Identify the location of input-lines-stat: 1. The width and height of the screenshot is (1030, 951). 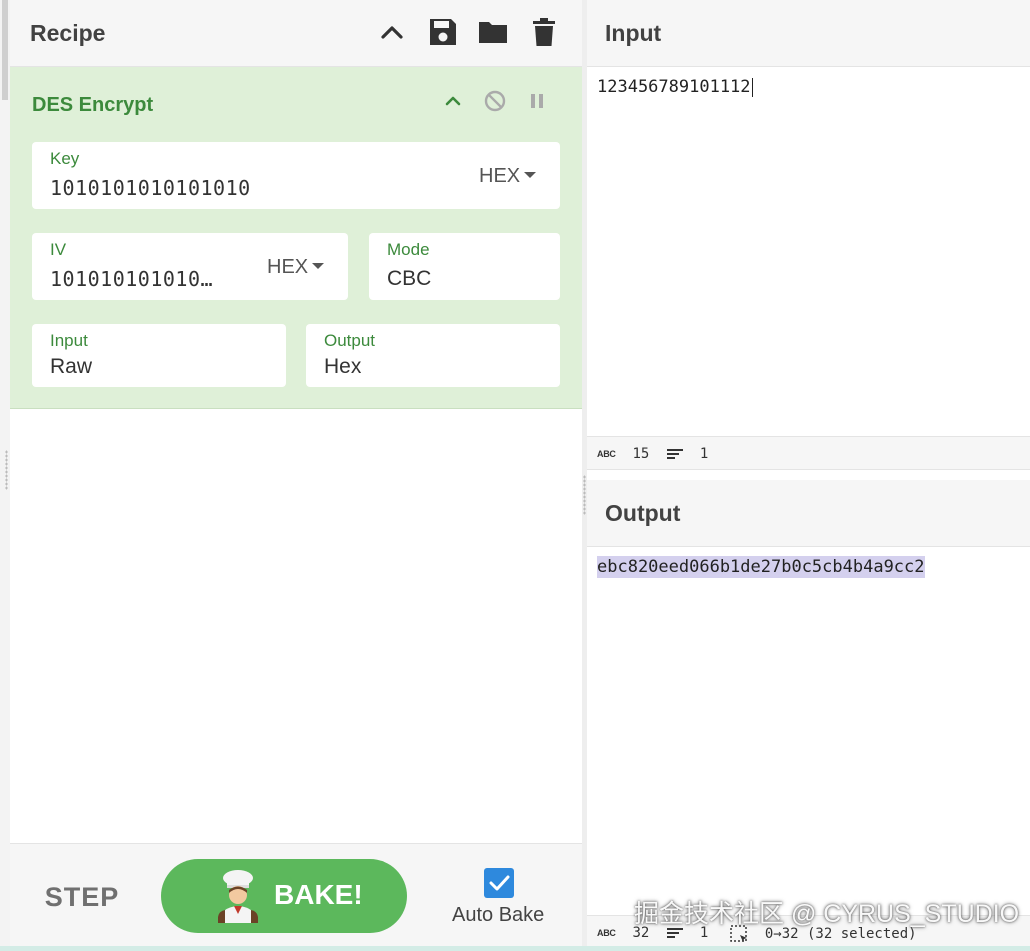
(687, 454).